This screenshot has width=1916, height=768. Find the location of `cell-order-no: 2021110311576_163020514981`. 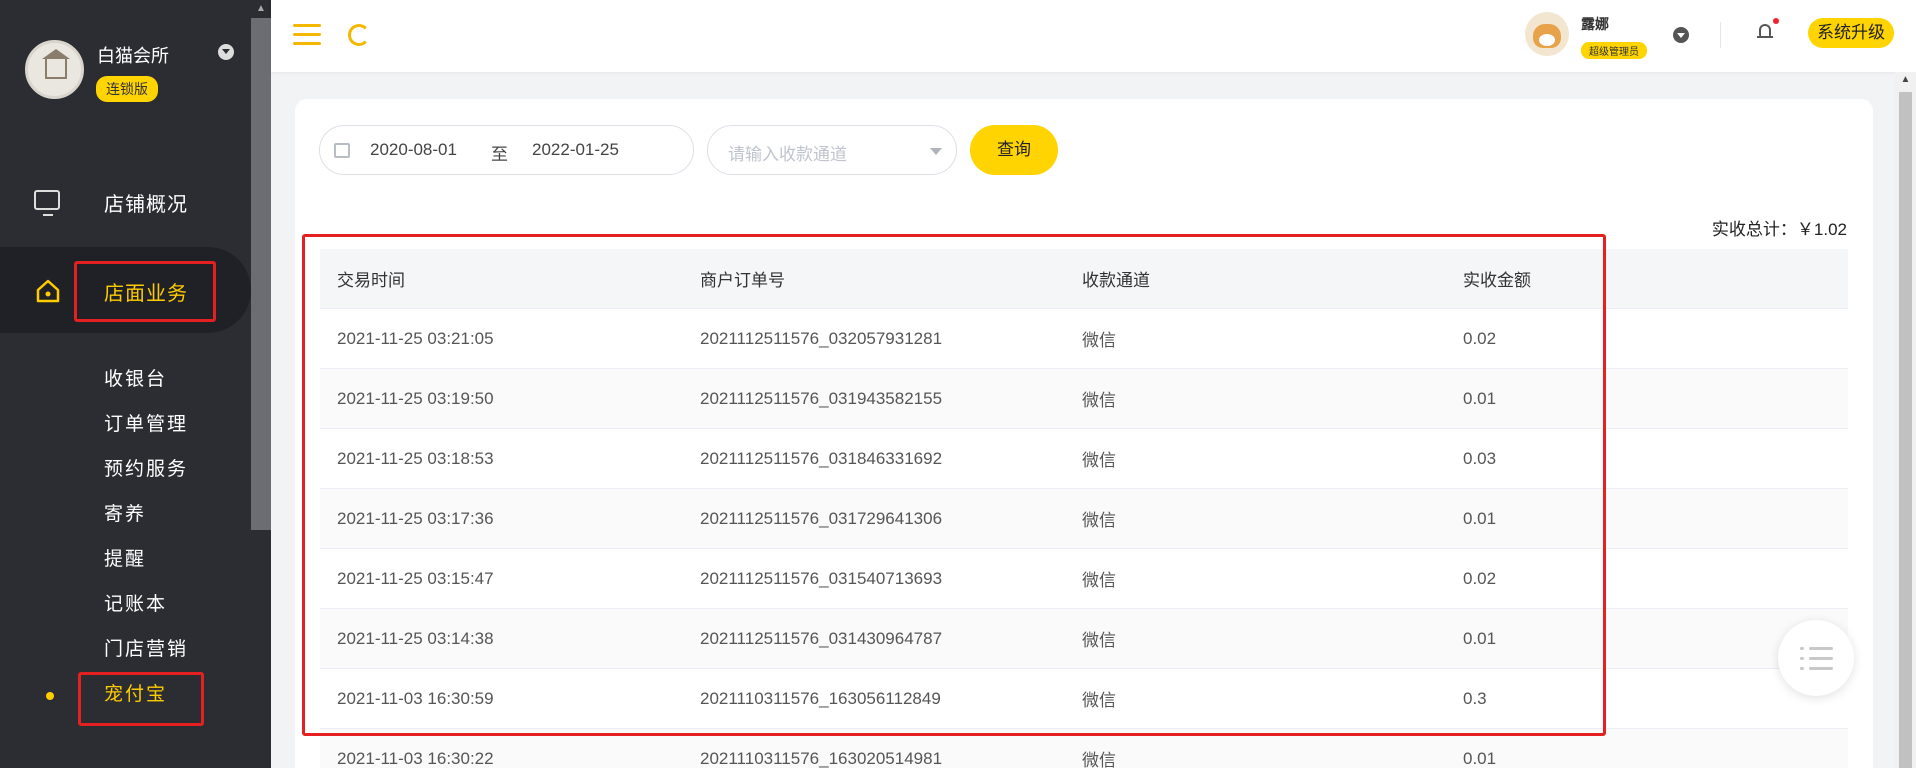

cell-order-no: 2021110311576_163020514981 is located at coordinates (821, 758).